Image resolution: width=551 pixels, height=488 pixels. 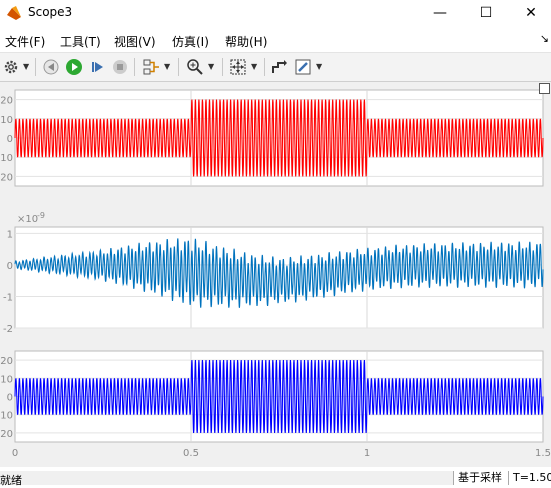 What do you see at coordinates (152, 67) in the screenshot?
I see `signal-select-icon` at bounding box center [152, 67].